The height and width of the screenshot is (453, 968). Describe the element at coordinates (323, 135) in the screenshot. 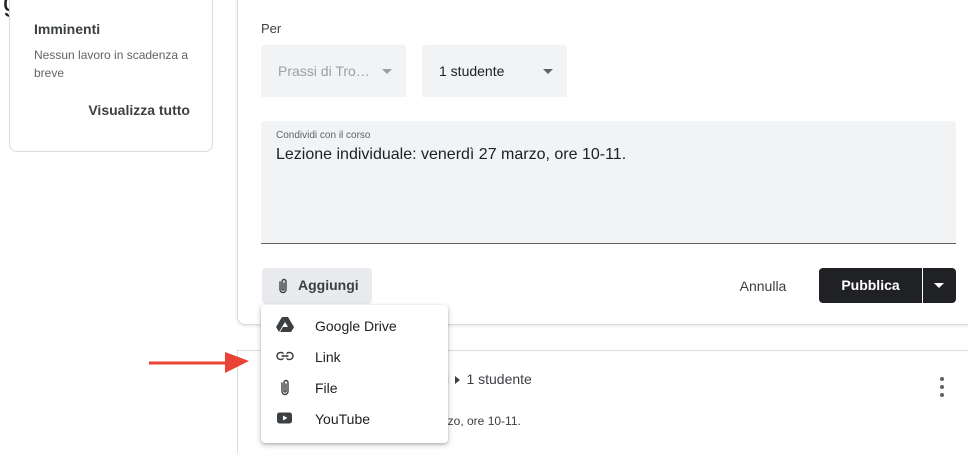

I see `share-field-label: Condividi con il corso` at that location.